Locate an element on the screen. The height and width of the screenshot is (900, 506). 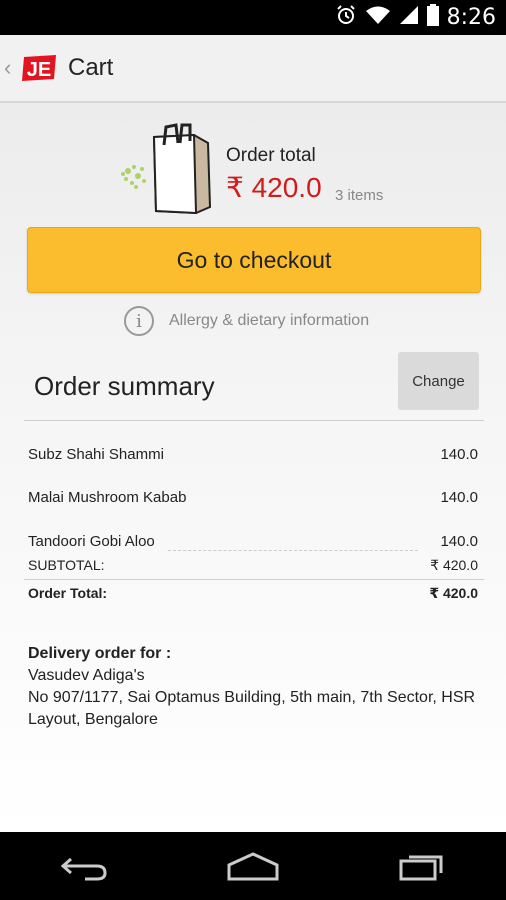
order-total-amount: ₹ 420.0 is located at coordinates (274, 187).